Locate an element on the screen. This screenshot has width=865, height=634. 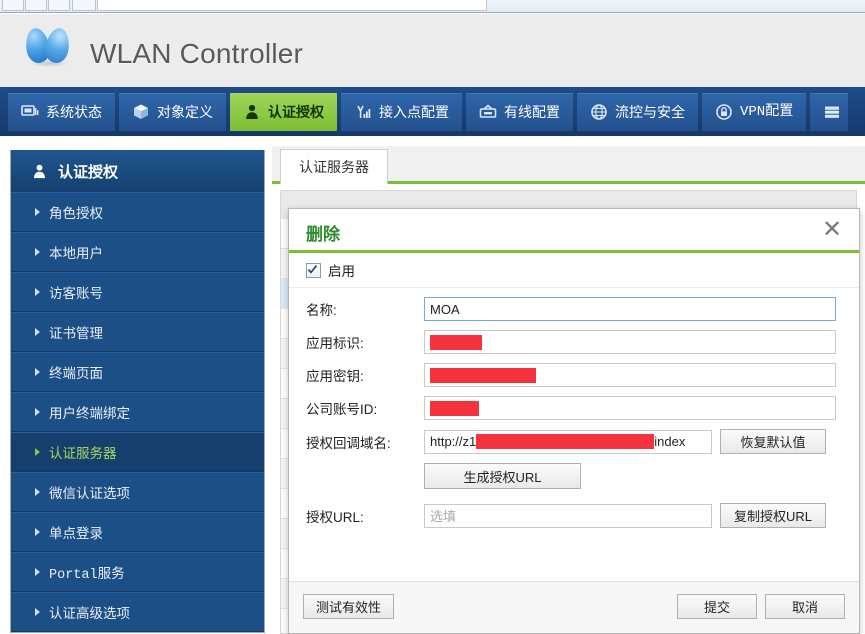
tab-auth-server: 认证服务器 is located at coordinates (334, 166).